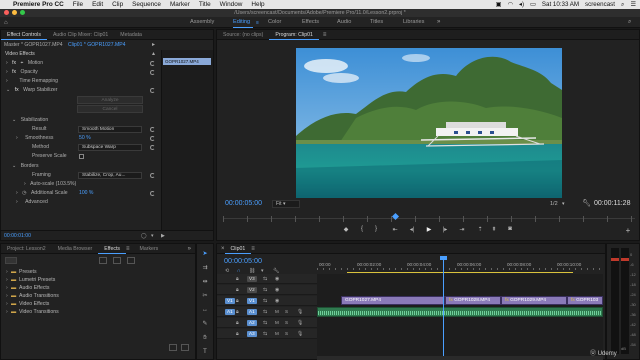 The image size is (640, 360). I want to click on tab-program-monitor: Program: Clip01, so click(294, 35).